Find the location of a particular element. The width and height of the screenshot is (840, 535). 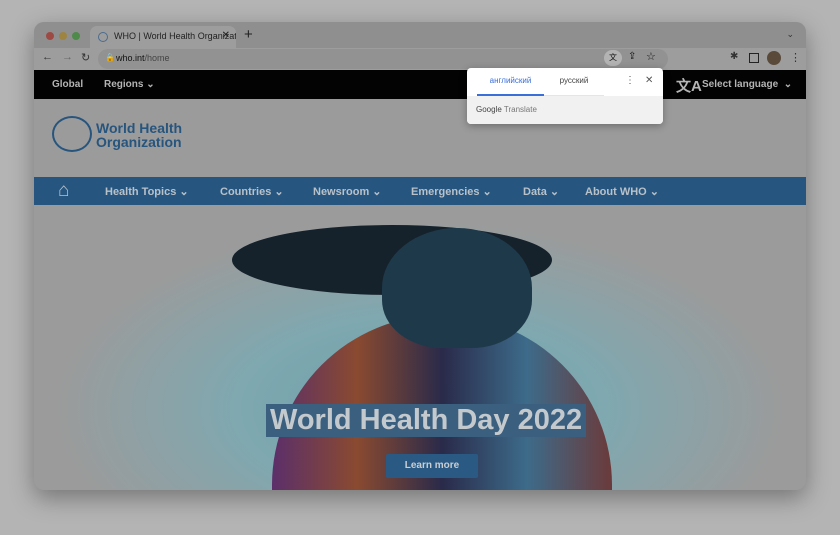

translate-page-icon: 文 is located at coordinates (613, 58).